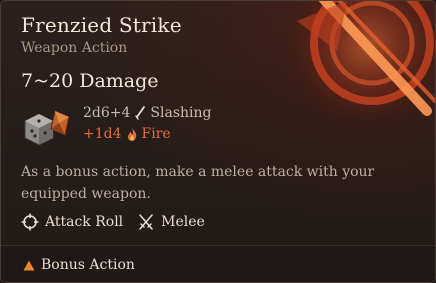 The image size is (436, 283). What do you see at coordinates (183, 222) in the screenshot?
I see `property-label: Melee` at bounding box center [183, 222].